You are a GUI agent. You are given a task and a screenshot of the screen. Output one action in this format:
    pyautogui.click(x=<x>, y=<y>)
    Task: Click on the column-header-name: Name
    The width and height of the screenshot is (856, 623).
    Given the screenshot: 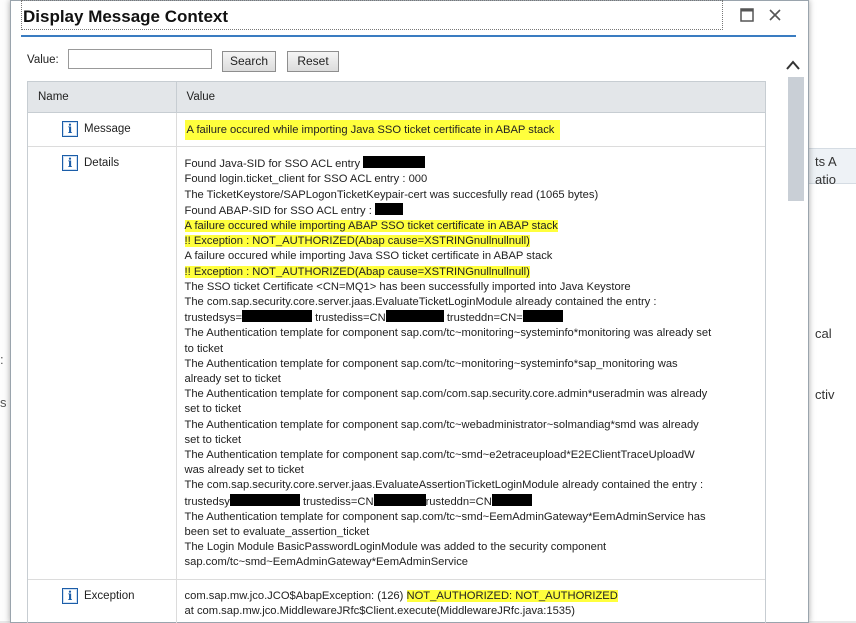 What is the action you would take?
    pyautogui.click(x=102, y=97)
    